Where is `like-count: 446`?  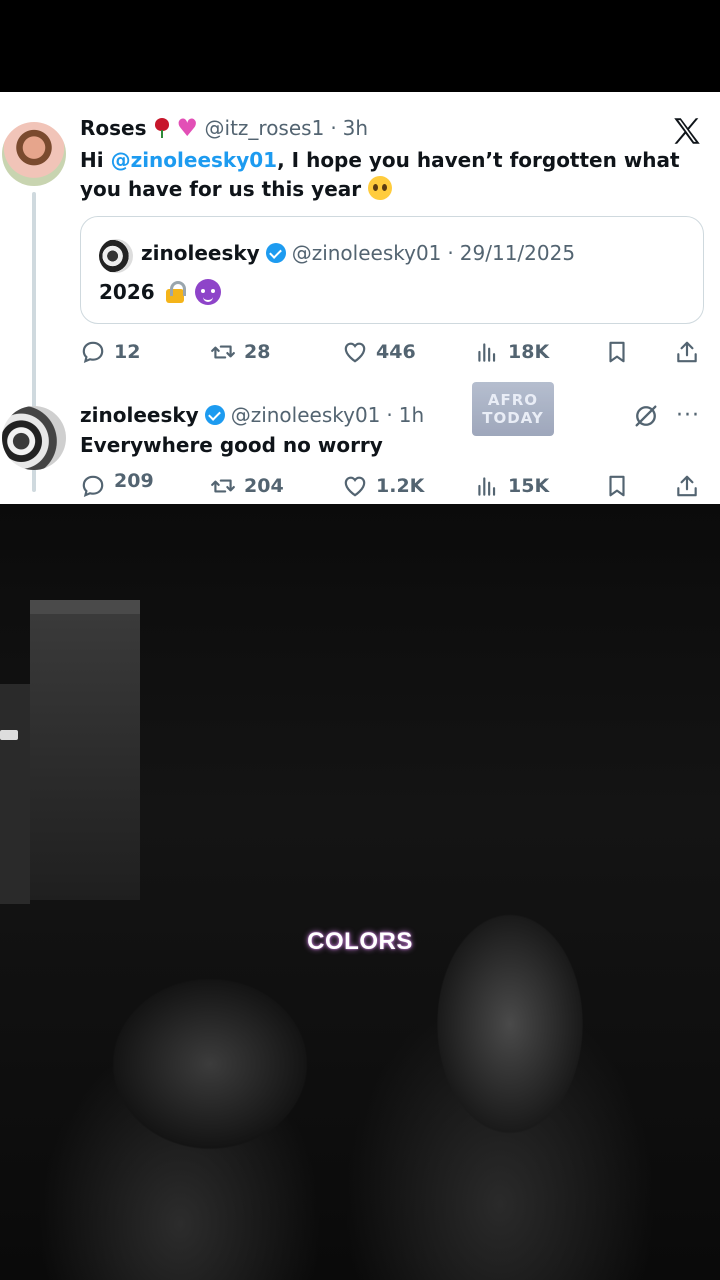
like-count: 446 is located at coordinates (396, 352).